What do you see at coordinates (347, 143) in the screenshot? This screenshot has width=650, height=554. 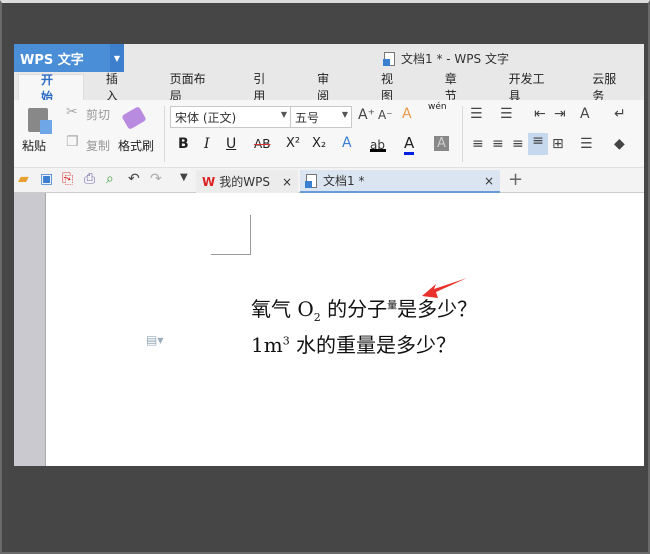 I see `text-effect-icon: A` at bounding box center [347, 143].